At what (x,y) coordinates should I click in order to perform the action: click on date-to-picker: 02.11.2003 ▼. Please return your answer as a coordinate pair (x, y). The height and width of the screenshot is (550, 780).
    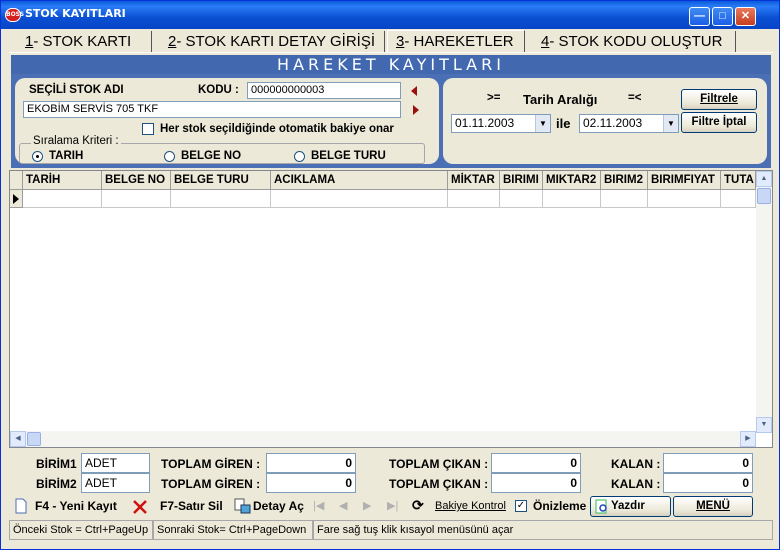
    Looking at the image, I should click on (629, 123).